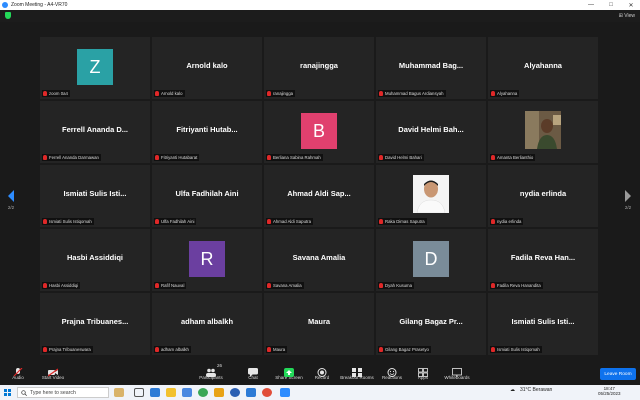 The width and height of the screenshot is (640, 400). I want to click on date: 05/25/2023, so click(609, 393).